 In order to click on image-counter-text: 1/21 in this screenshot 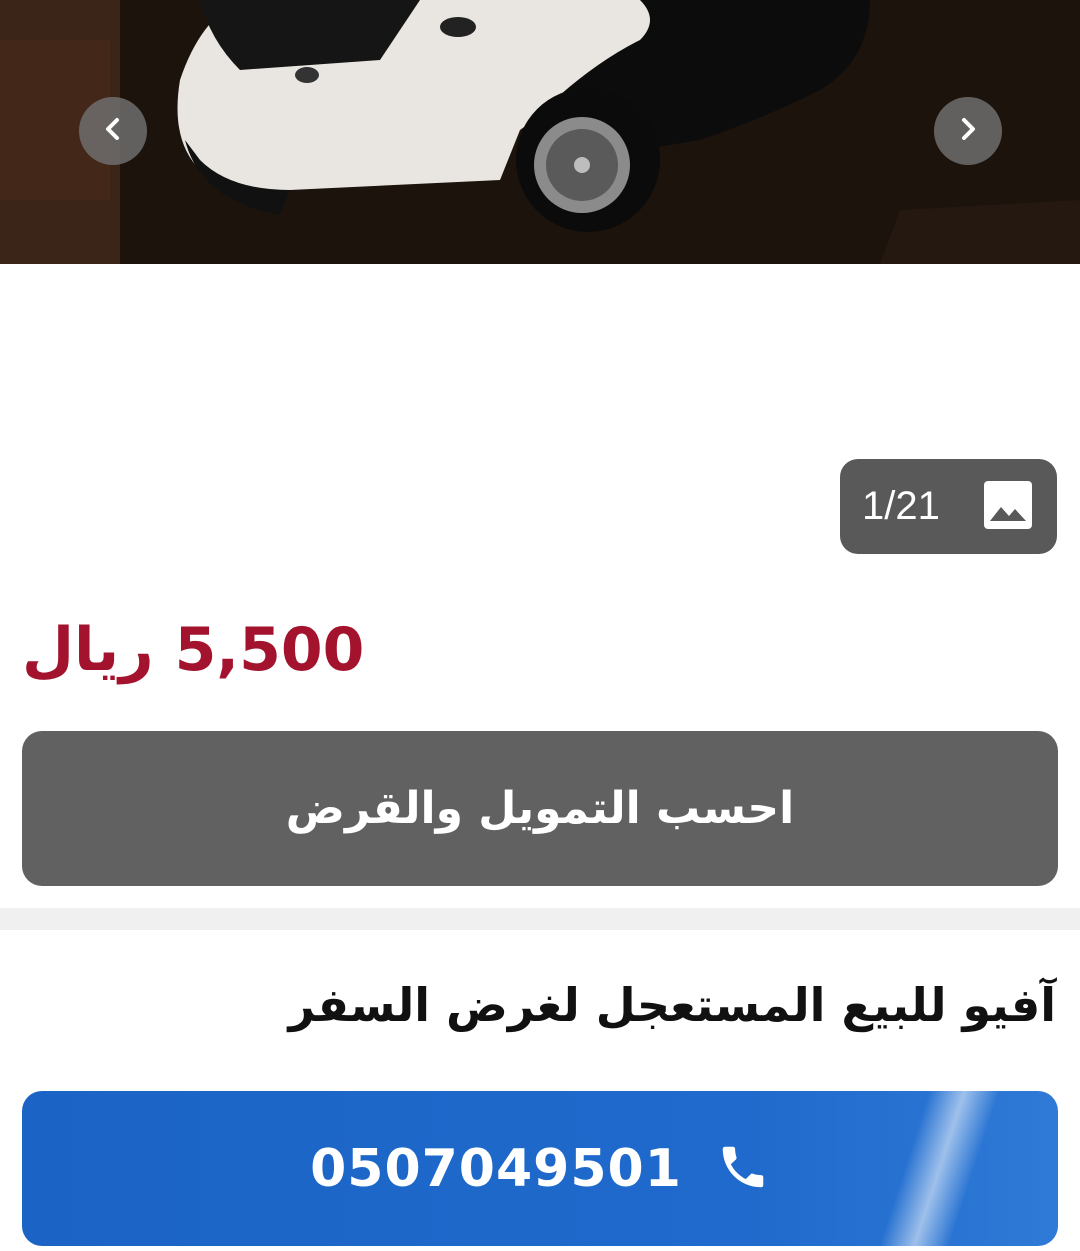, I will do `click(901, 506)`.